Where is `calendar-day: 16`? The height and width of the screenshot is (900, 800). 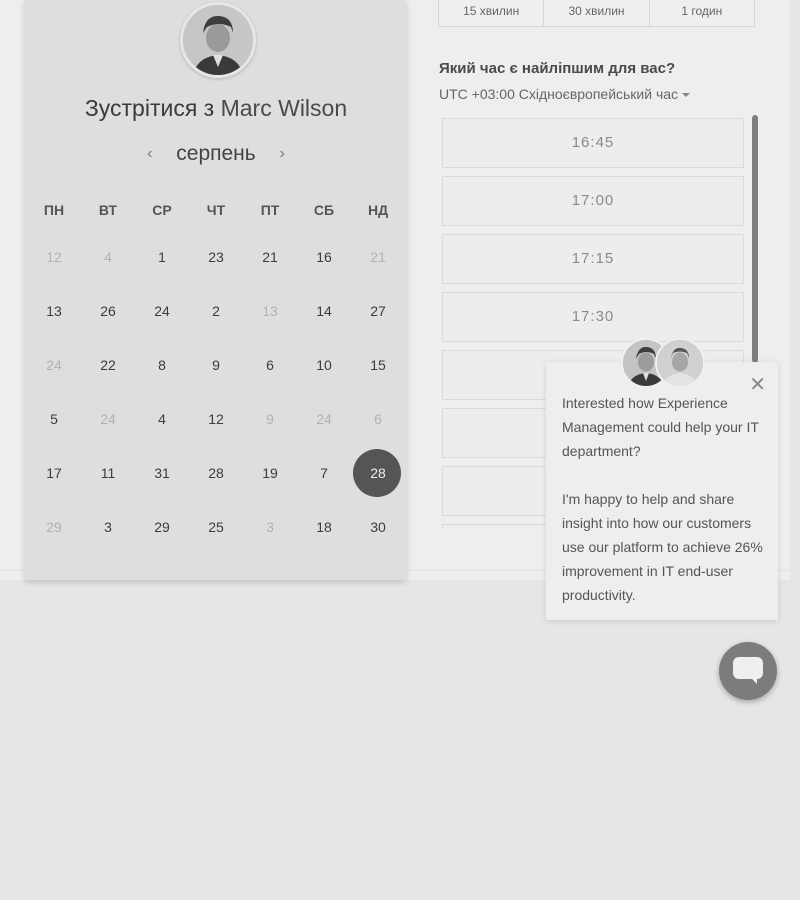 calendar-day: 16 is located at coordinates (324, 257).